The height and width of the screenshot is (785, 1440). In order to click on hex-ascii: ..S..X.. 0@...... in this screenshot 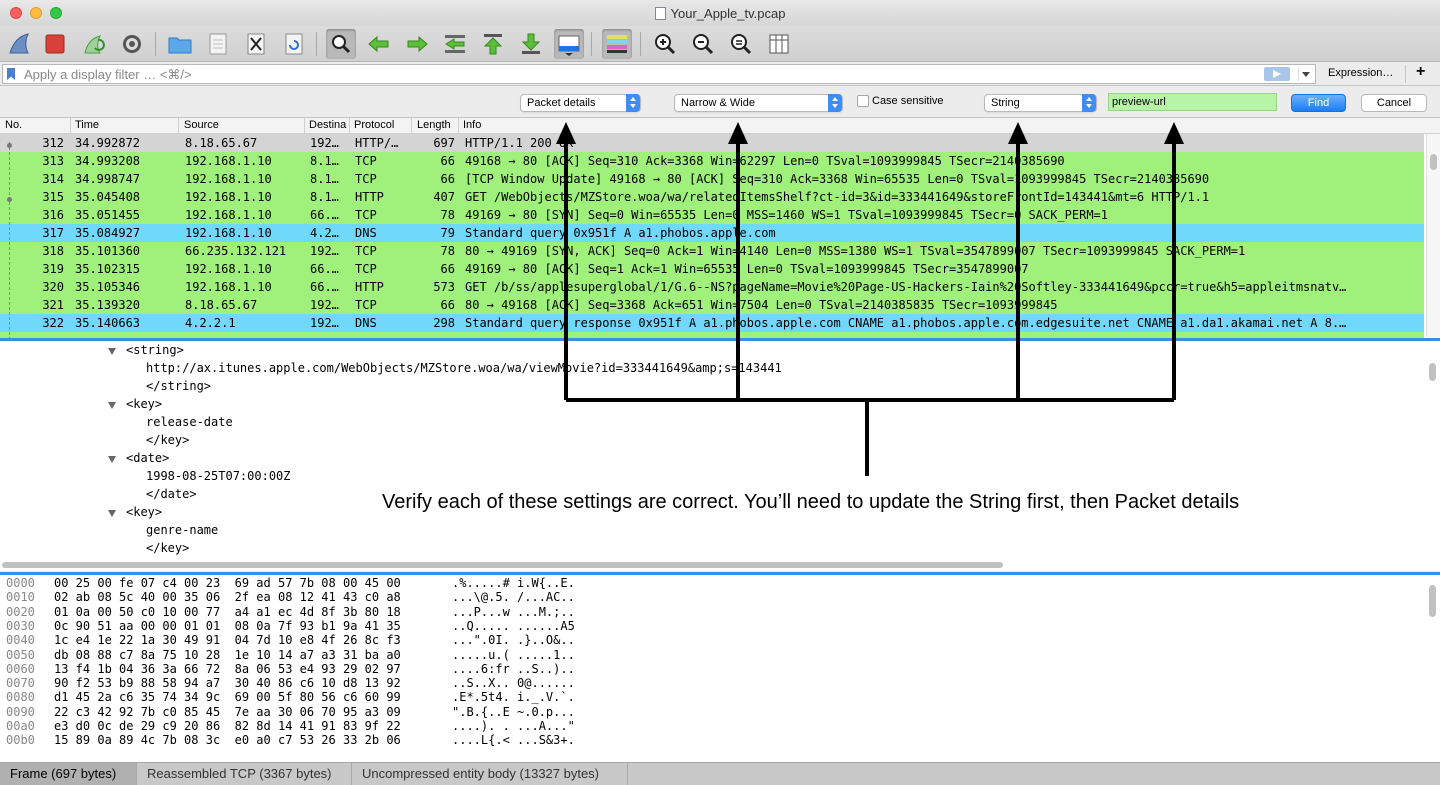, I will do `click(513, 683)`.